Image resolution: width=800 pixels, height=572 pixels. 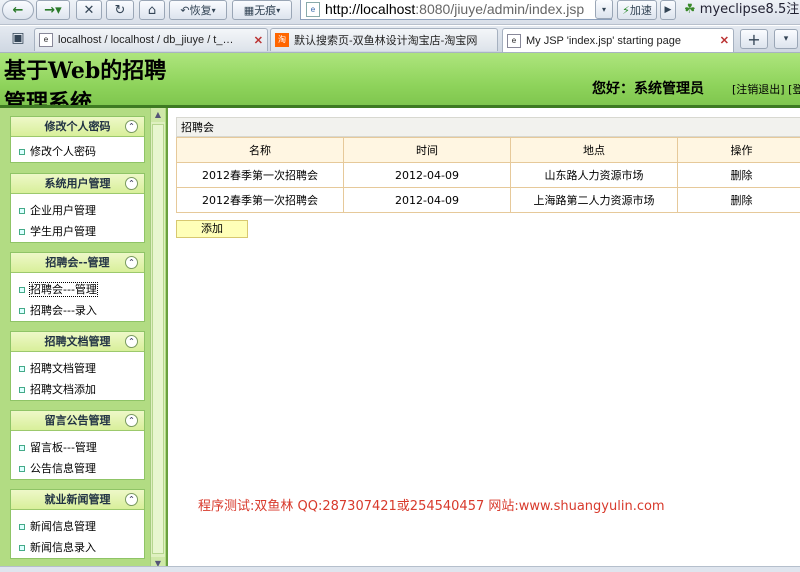 I want to click on back-button: ←, so click(x=18, y=10).